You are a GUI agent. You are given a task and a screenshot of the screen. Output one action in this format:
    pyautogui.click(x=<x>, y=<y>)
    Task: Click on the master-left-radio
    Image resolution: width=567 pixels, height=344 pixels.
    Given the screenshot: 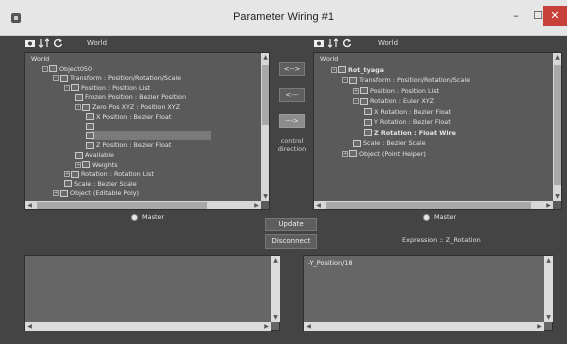 What is the action you would take?
    pyautogui.click(x=134, y=217)
    